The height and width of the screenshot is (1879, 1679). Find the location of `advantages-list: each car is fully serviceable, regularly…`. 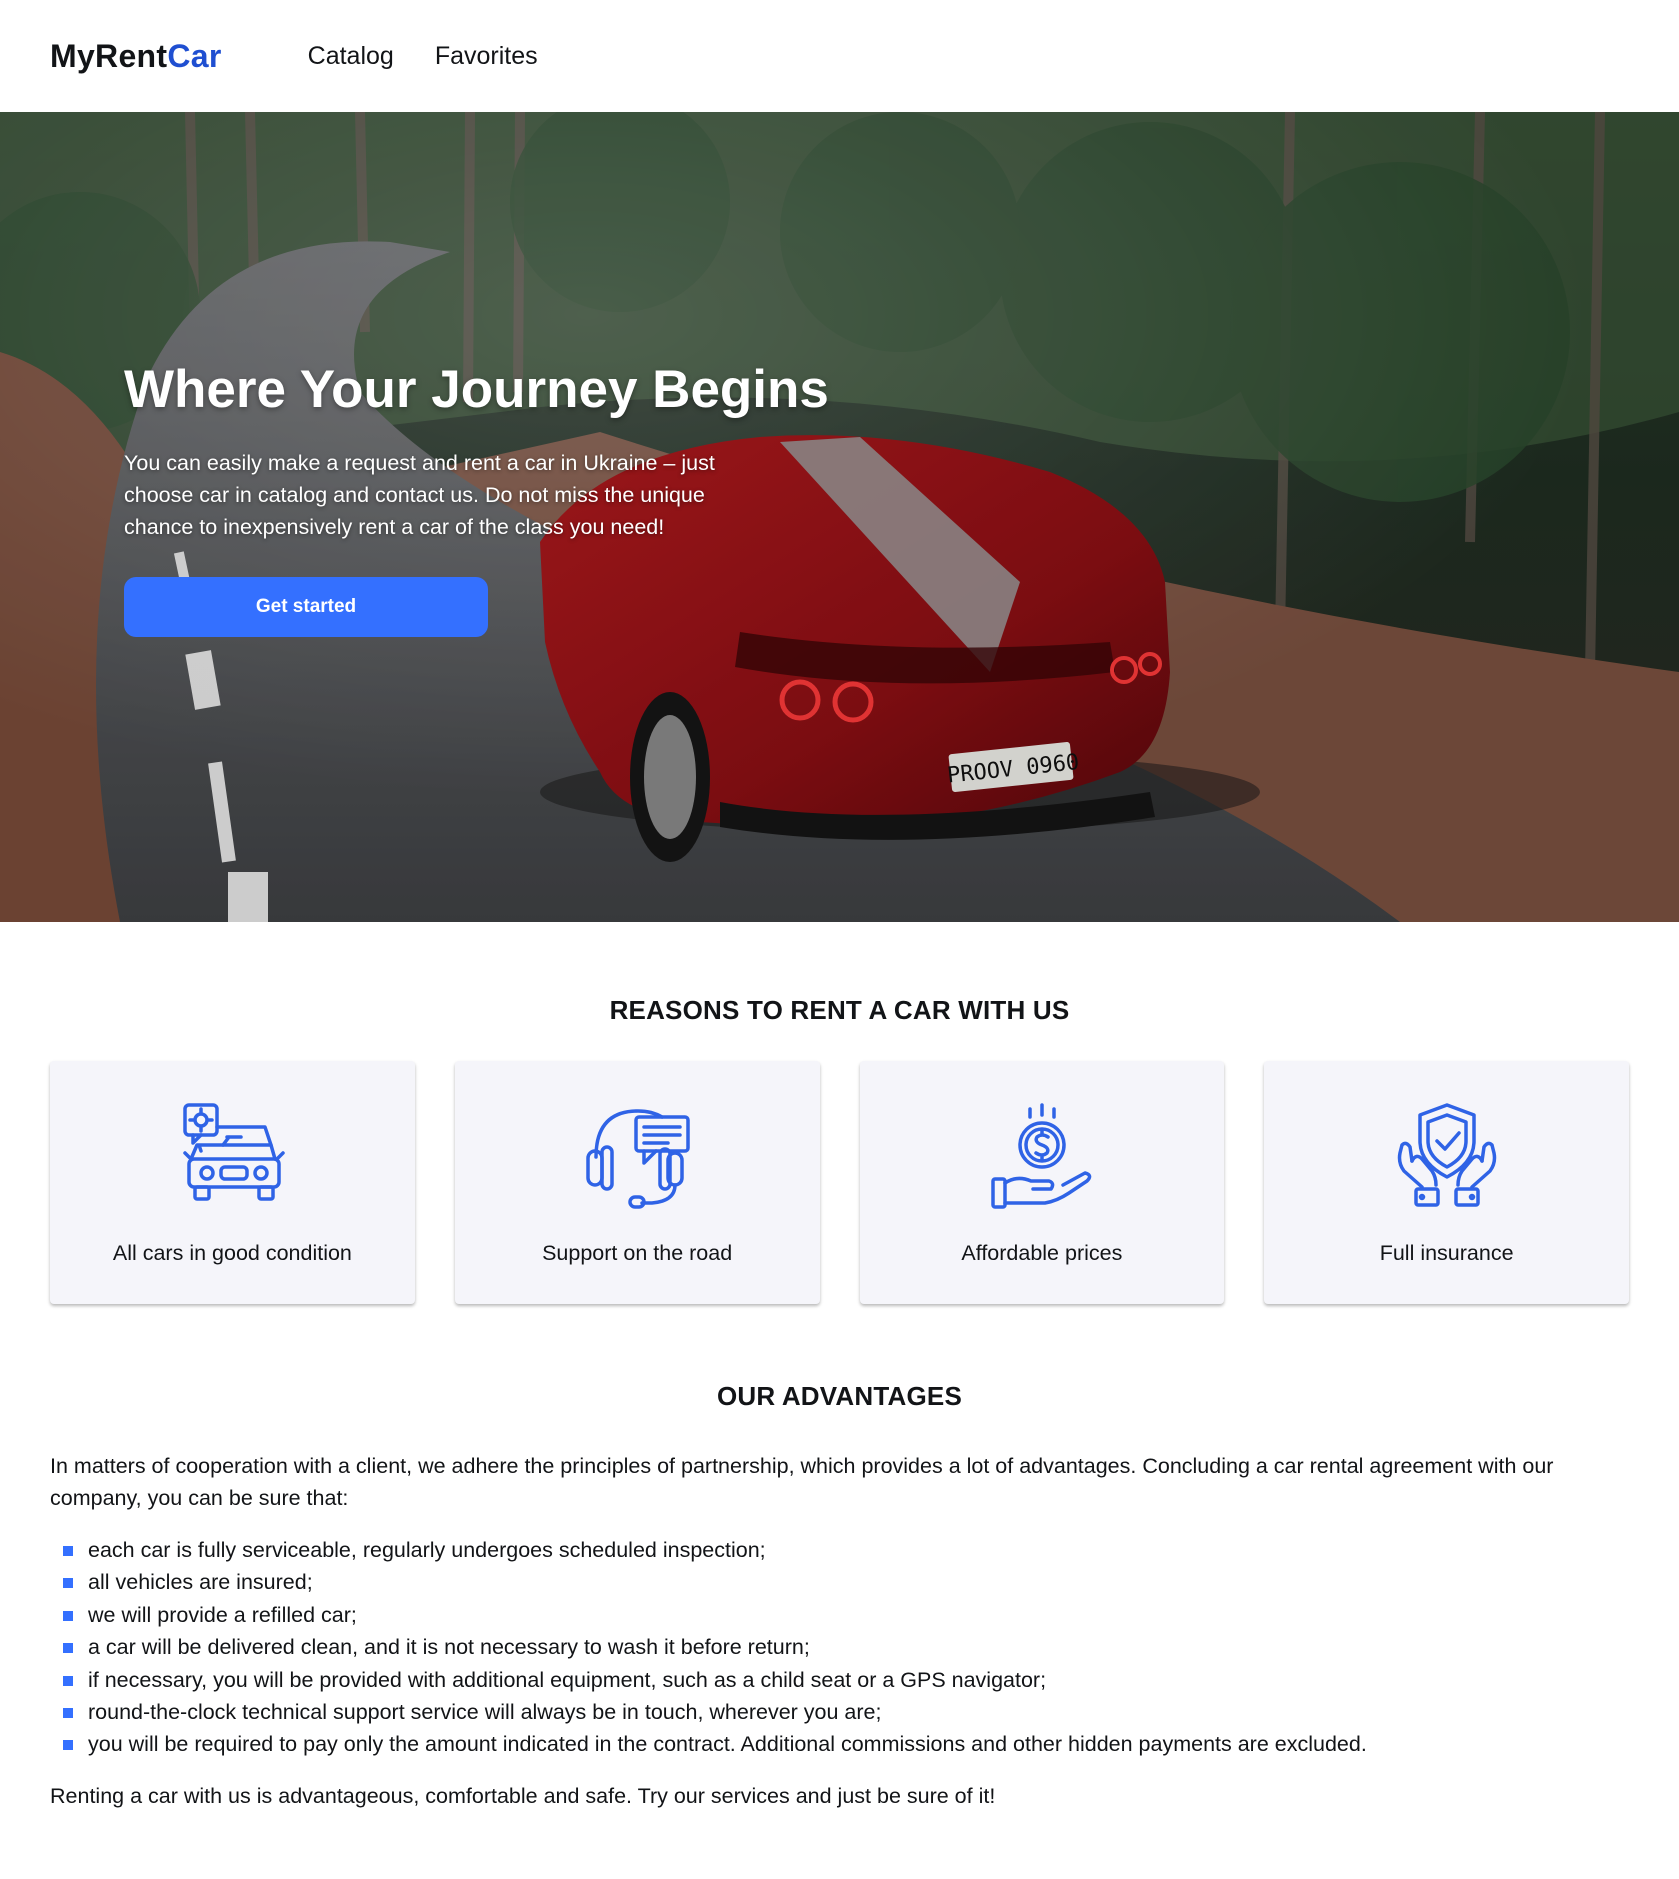

advantages-list: each car is fully serviceable, regularly… is located at coordinates (839, 1647).